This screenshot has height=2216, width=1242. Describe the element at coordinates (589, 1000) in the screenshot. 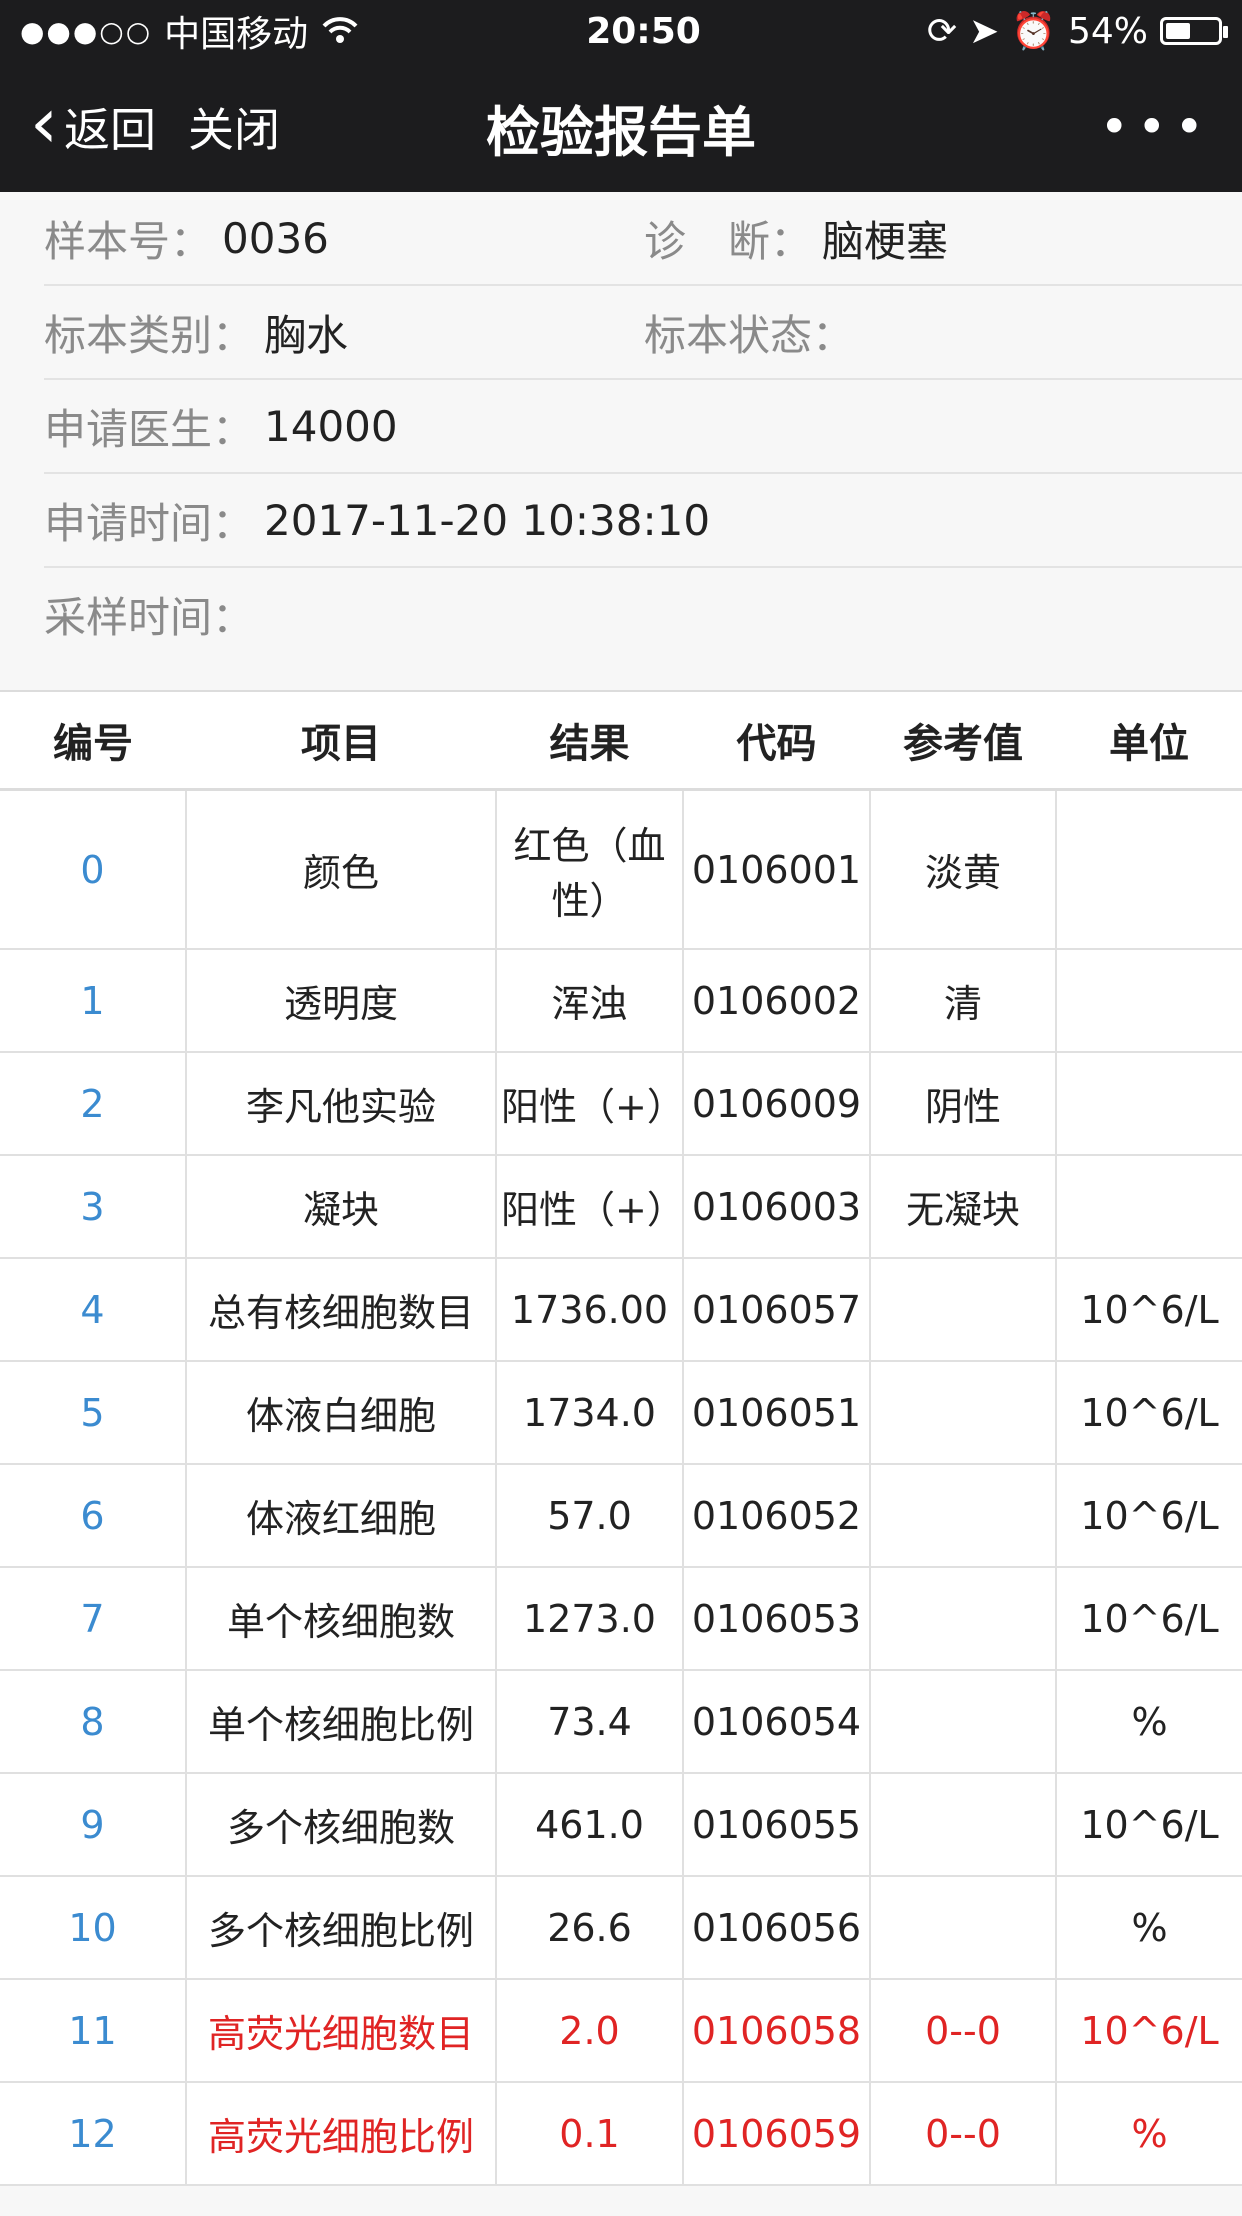

I see `row-result: 浑浊` at that location.